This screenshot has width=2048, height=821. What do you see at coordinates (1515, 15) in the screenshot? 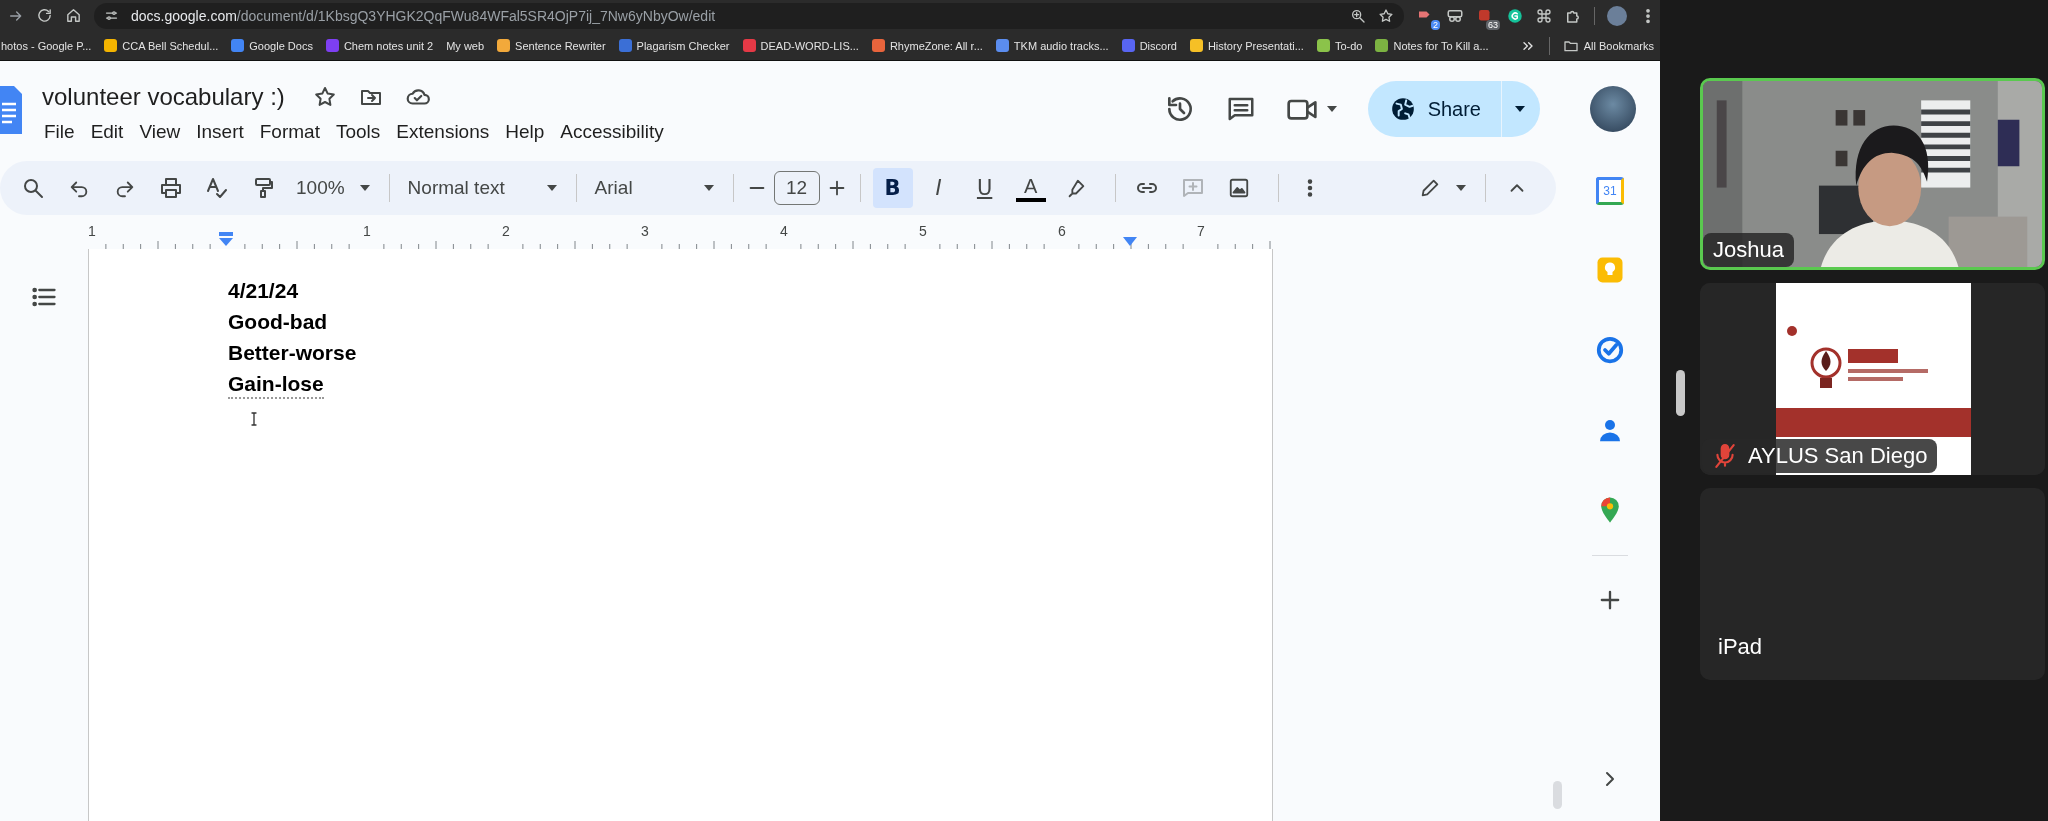
I see `grammar-icon` at bounding box center [1515, 15].